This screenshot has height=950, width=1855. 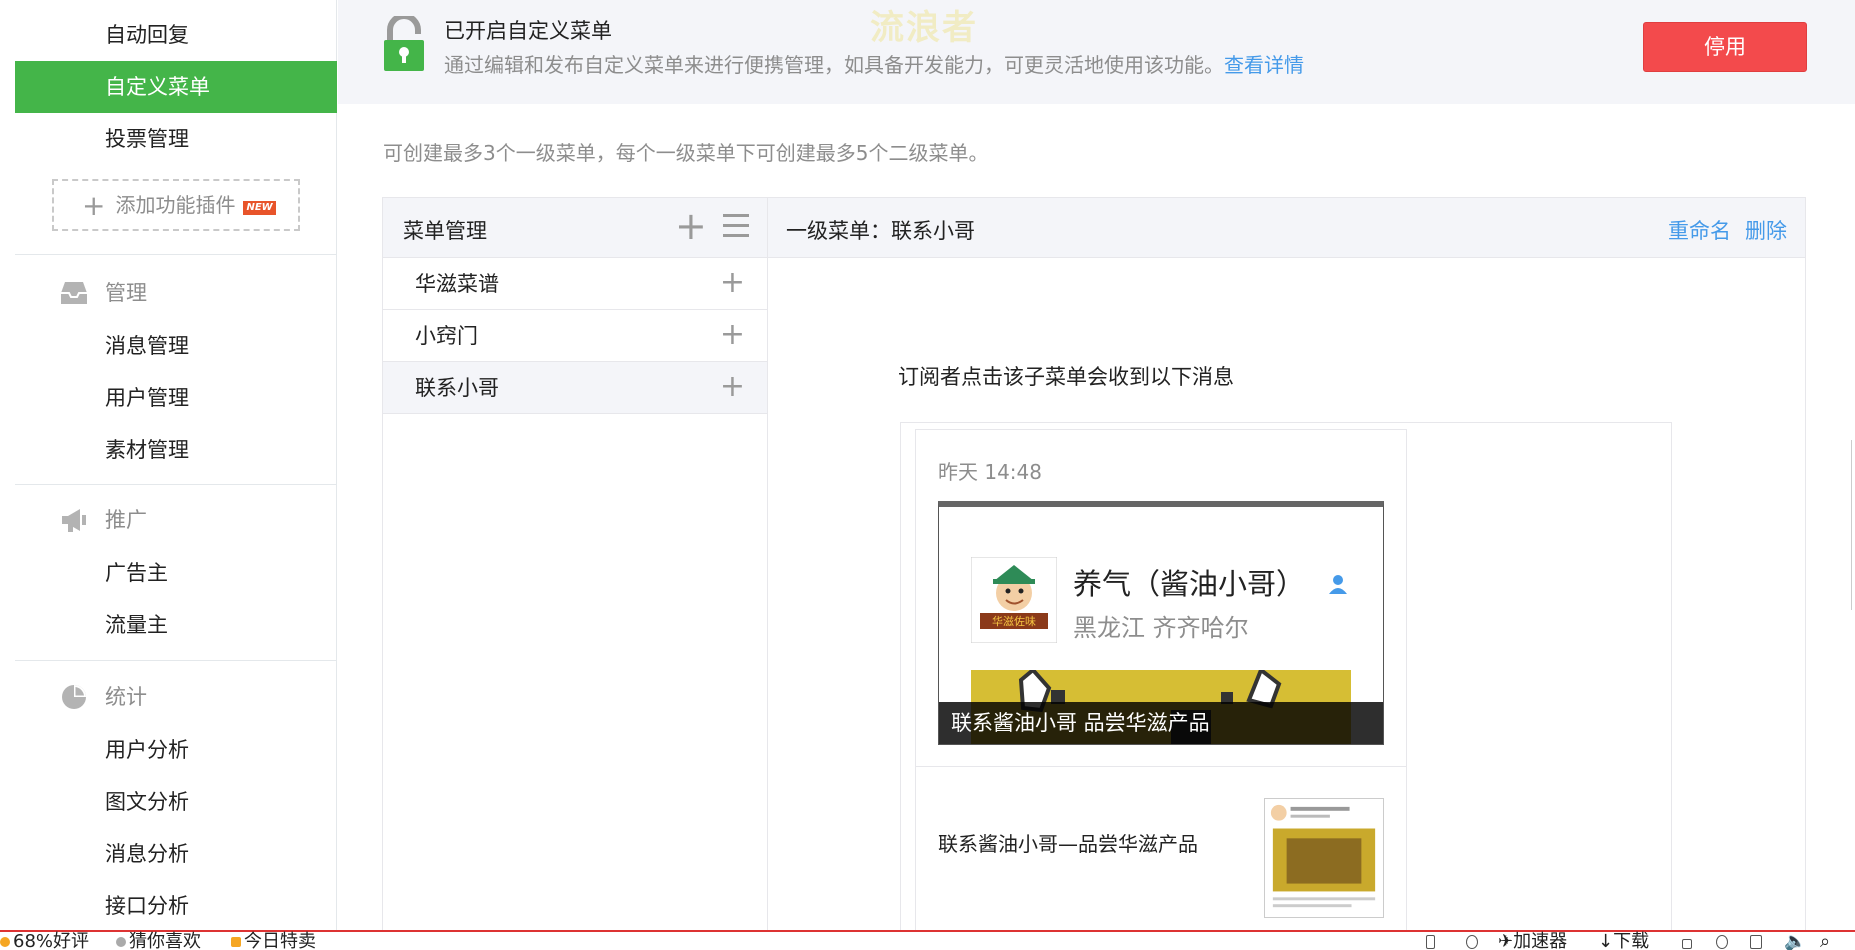 What do you see at coordinates (834, 65) in the screenshot?
I see `banner-description-text: 通过编辑和发布自定义菜单来进行便携管理，如具备开发能力，可更灵活地使用该功能。` at bounding box center [834, 65].